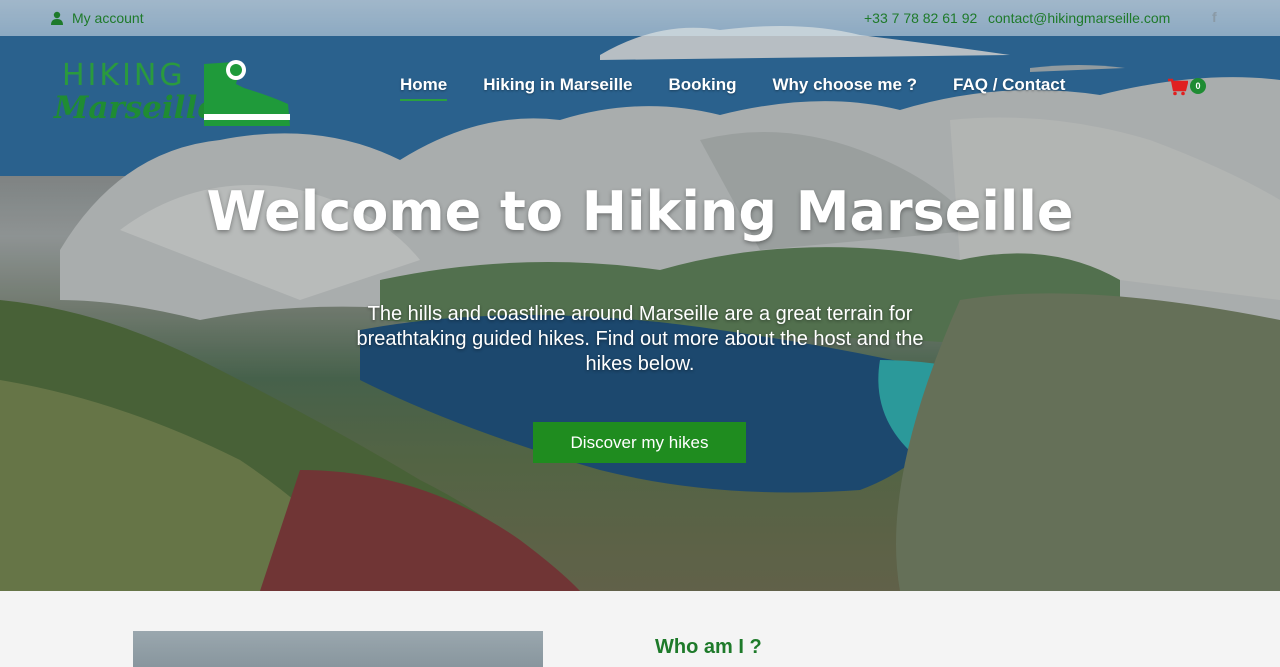 The image size is (1280, 667). What do you see at coordinates (1178, 87) in the screenshot?
I see `cart-icon` at bounding box center [1178, 87].